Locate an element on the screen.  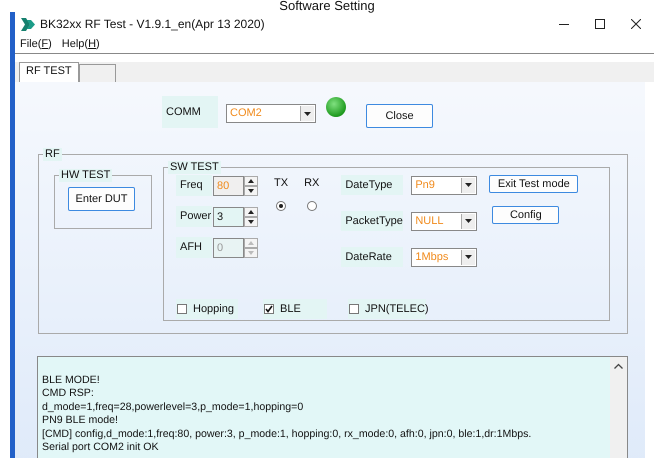
radio-label: RX is located at coordinates (312, 183).